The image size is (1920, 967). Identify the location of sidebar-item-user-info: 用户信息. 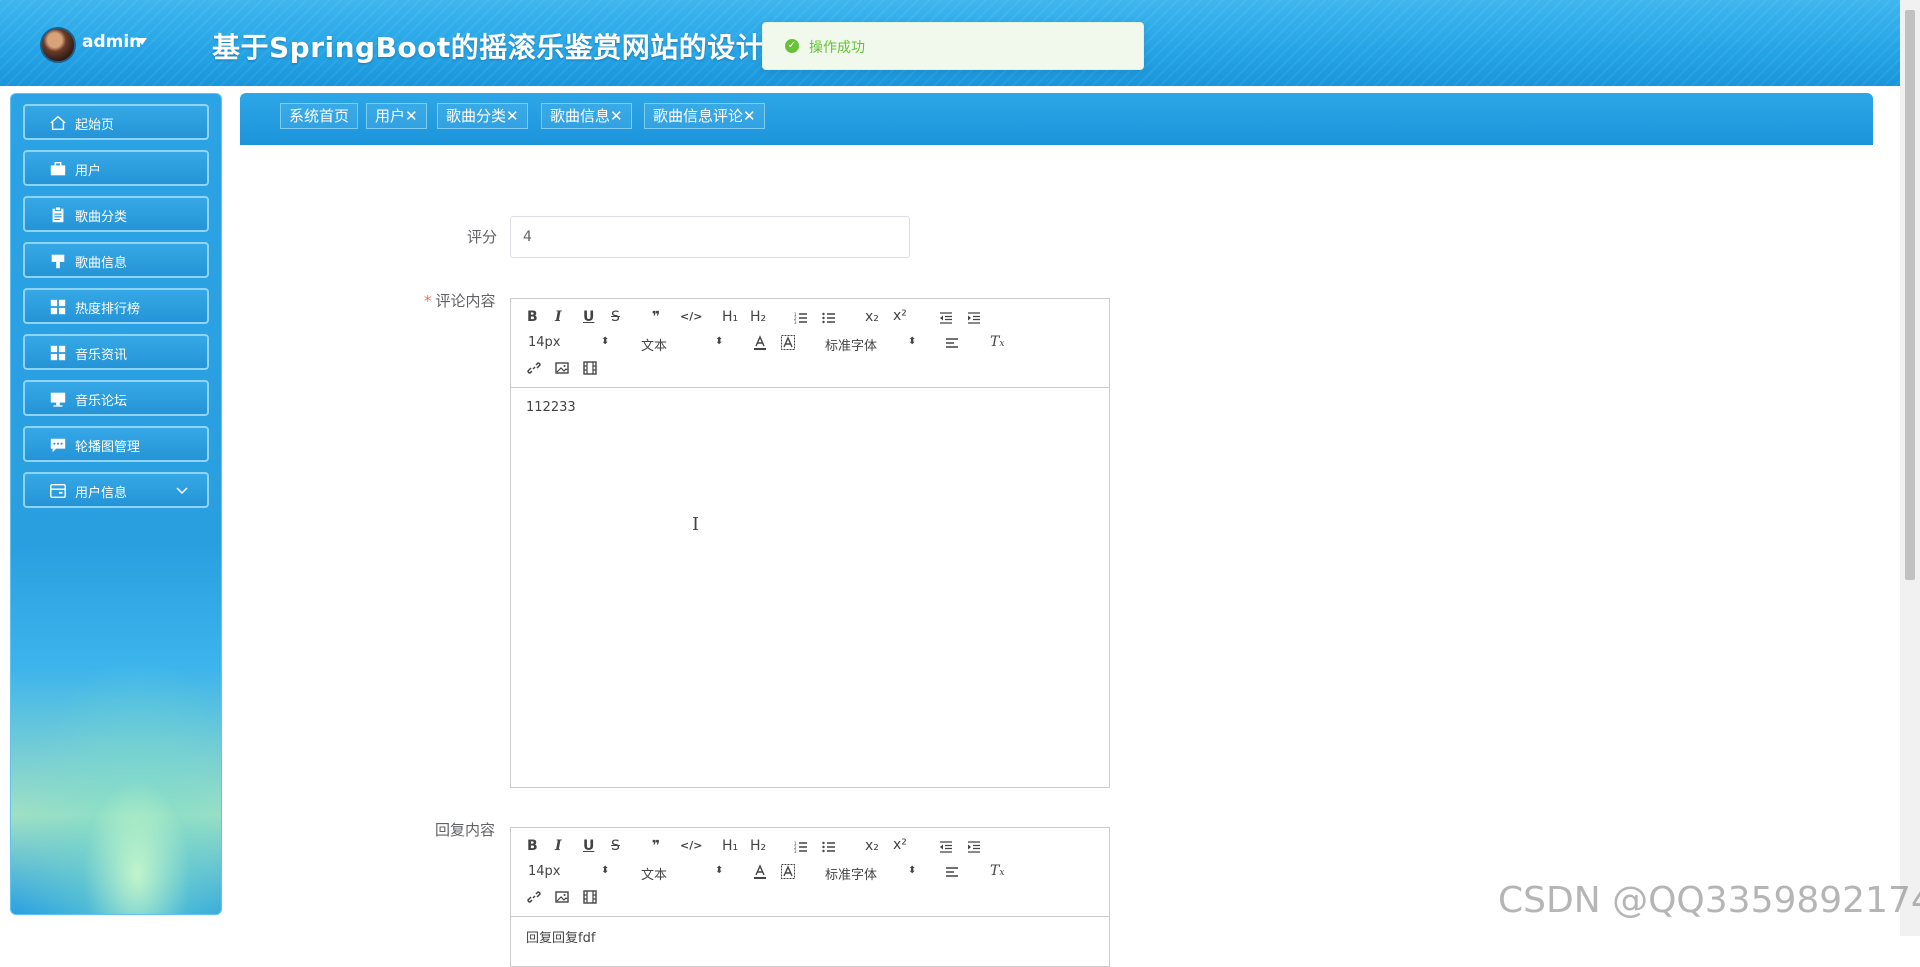
(116, 490).